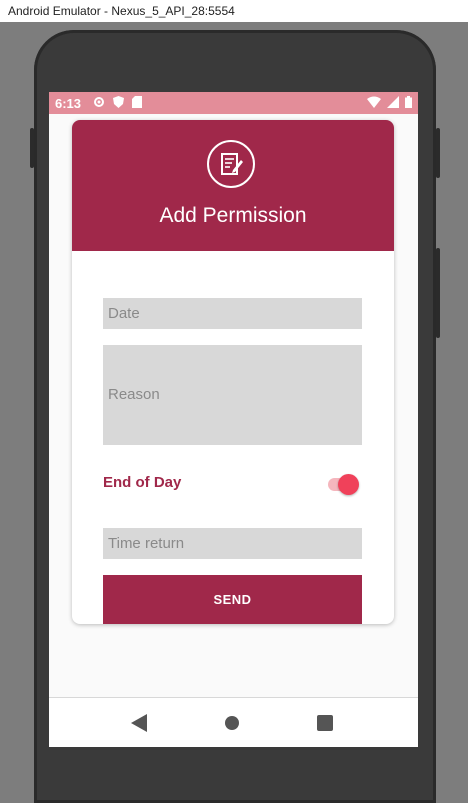  I want to click on card-header: Add Permission, so click(233, 185).